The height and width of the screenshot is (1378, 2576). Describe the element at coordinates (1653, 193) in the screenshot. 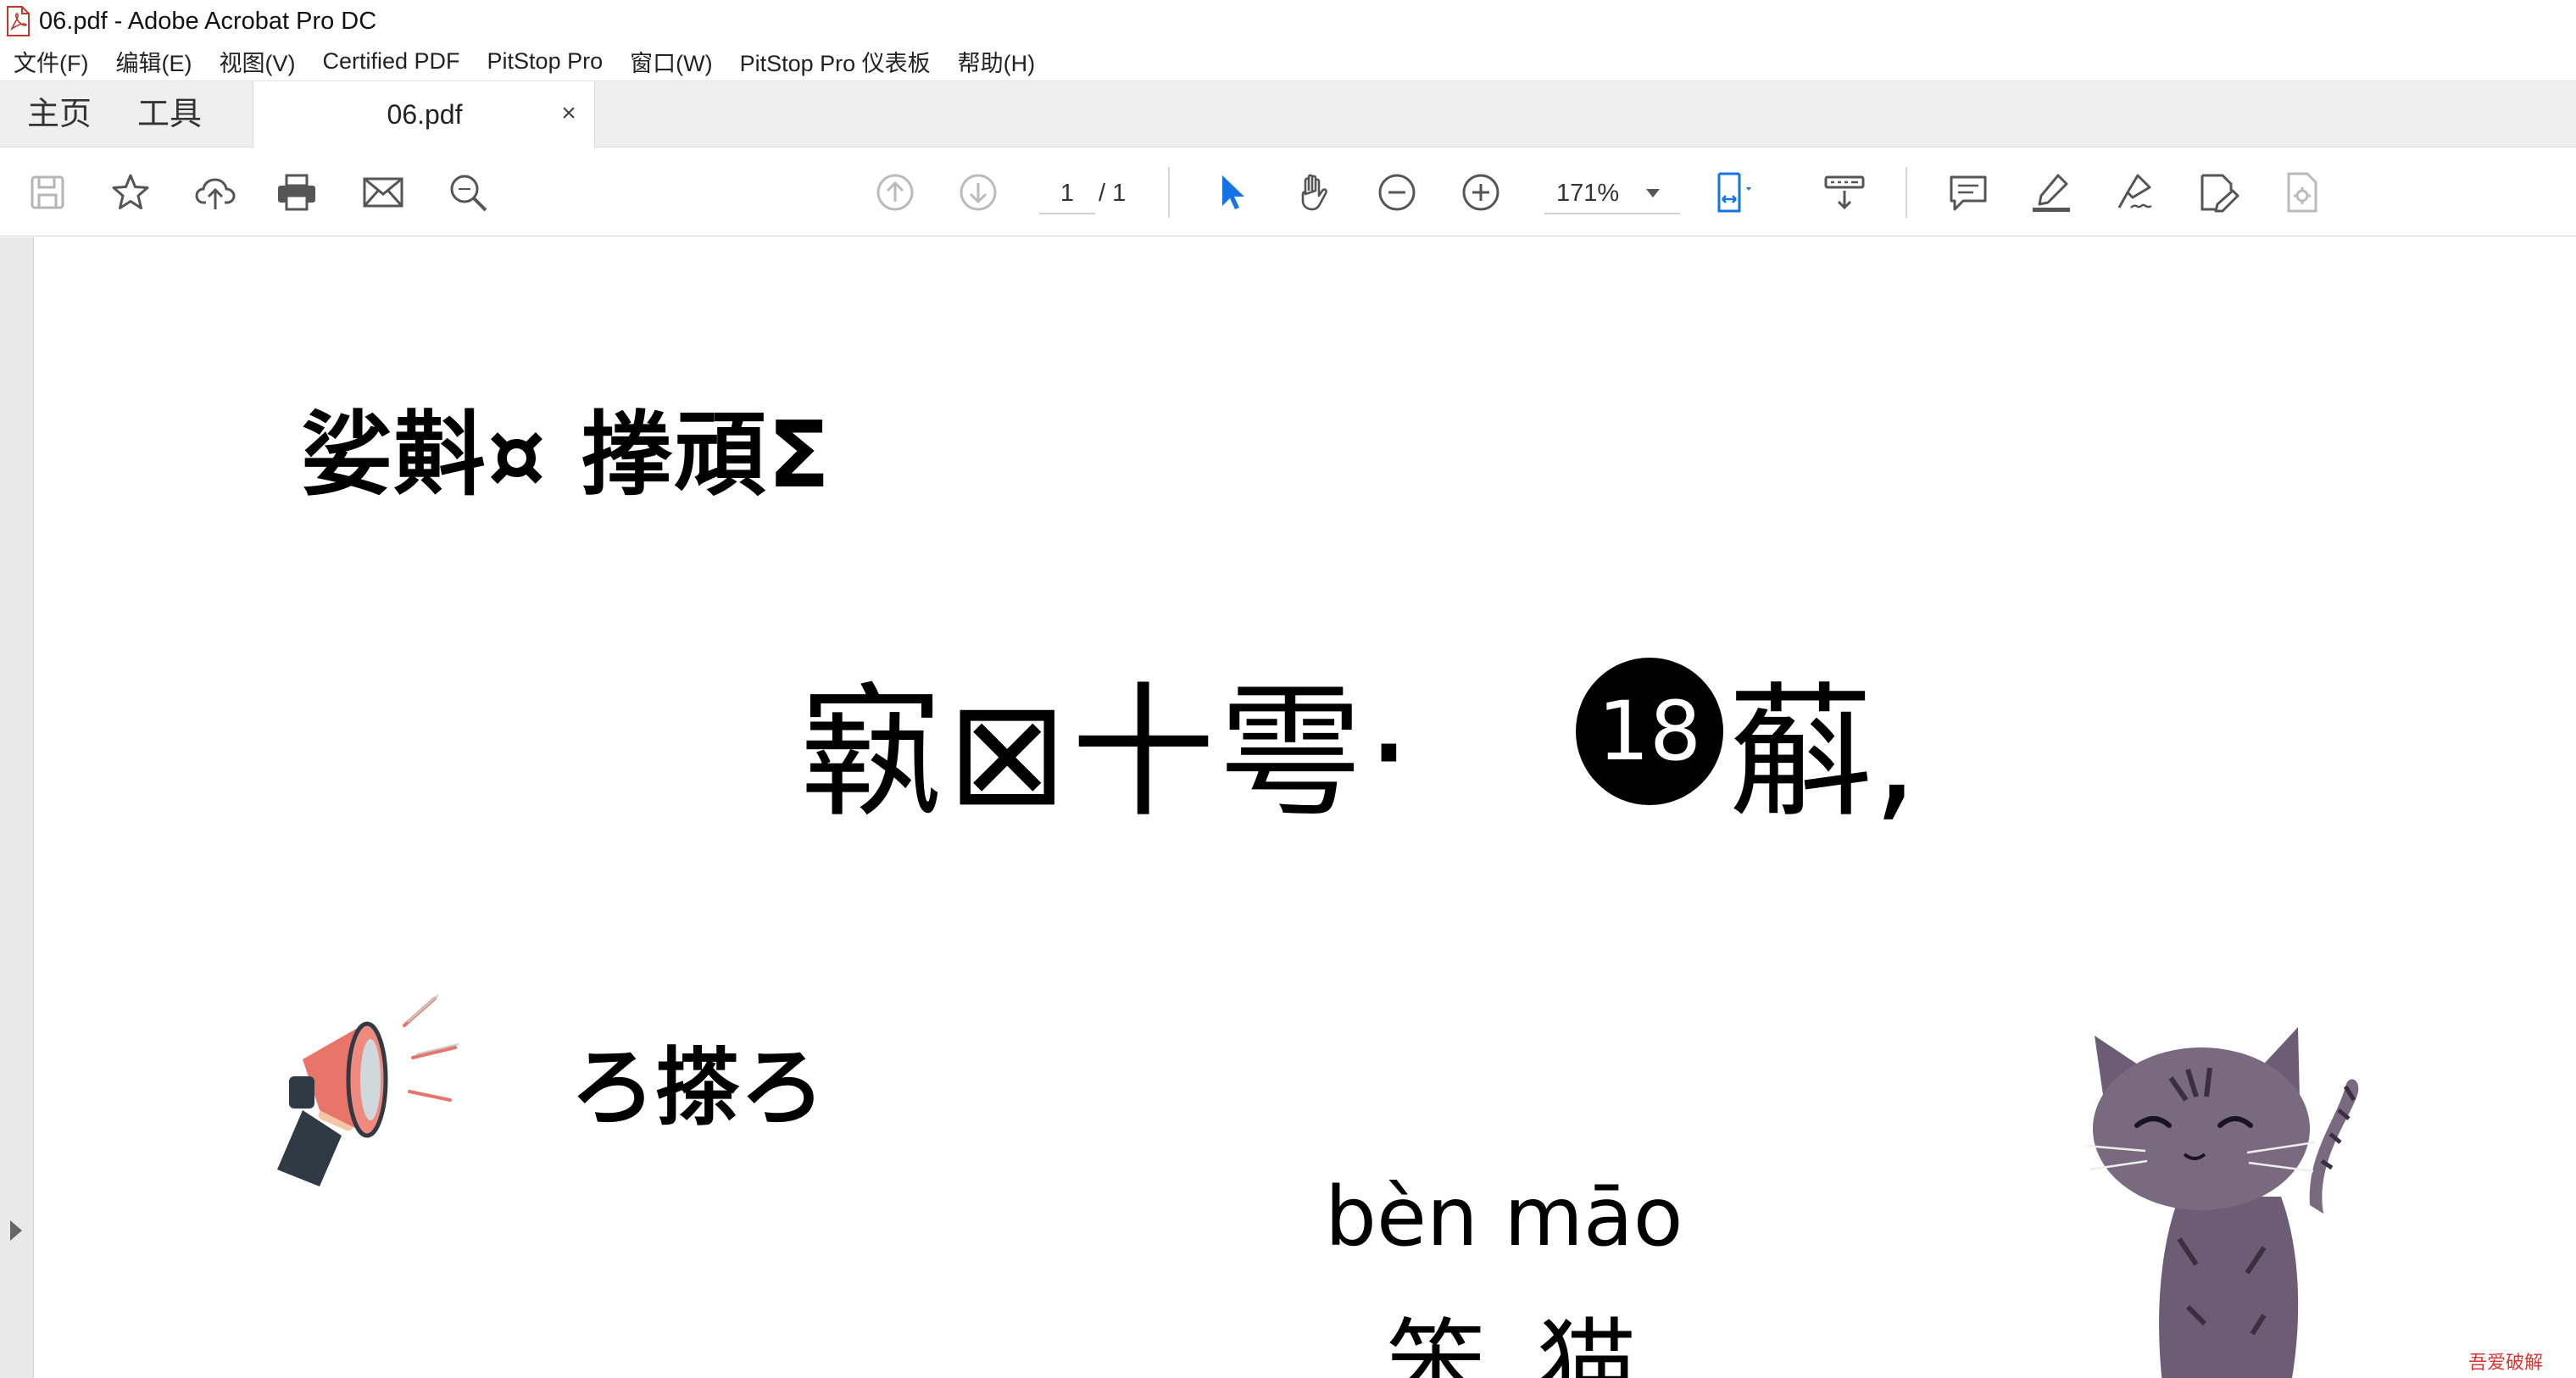

I see `zoom-dropdown-icon` at that location.